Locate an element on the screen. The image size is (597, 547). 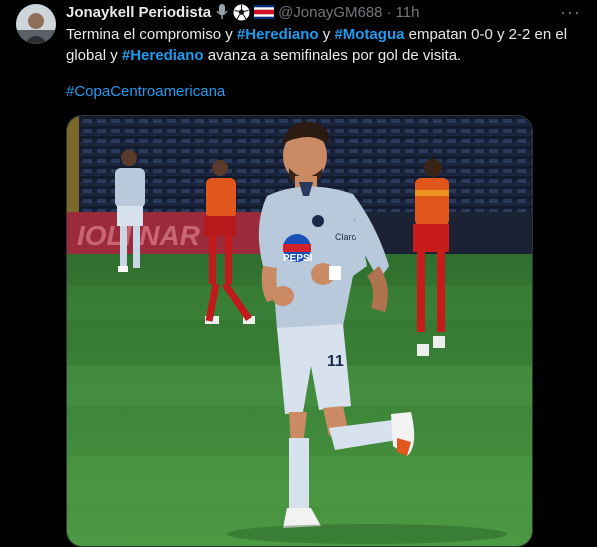
author-handle: @JonayGM688 is located at coordinates (330, 12).